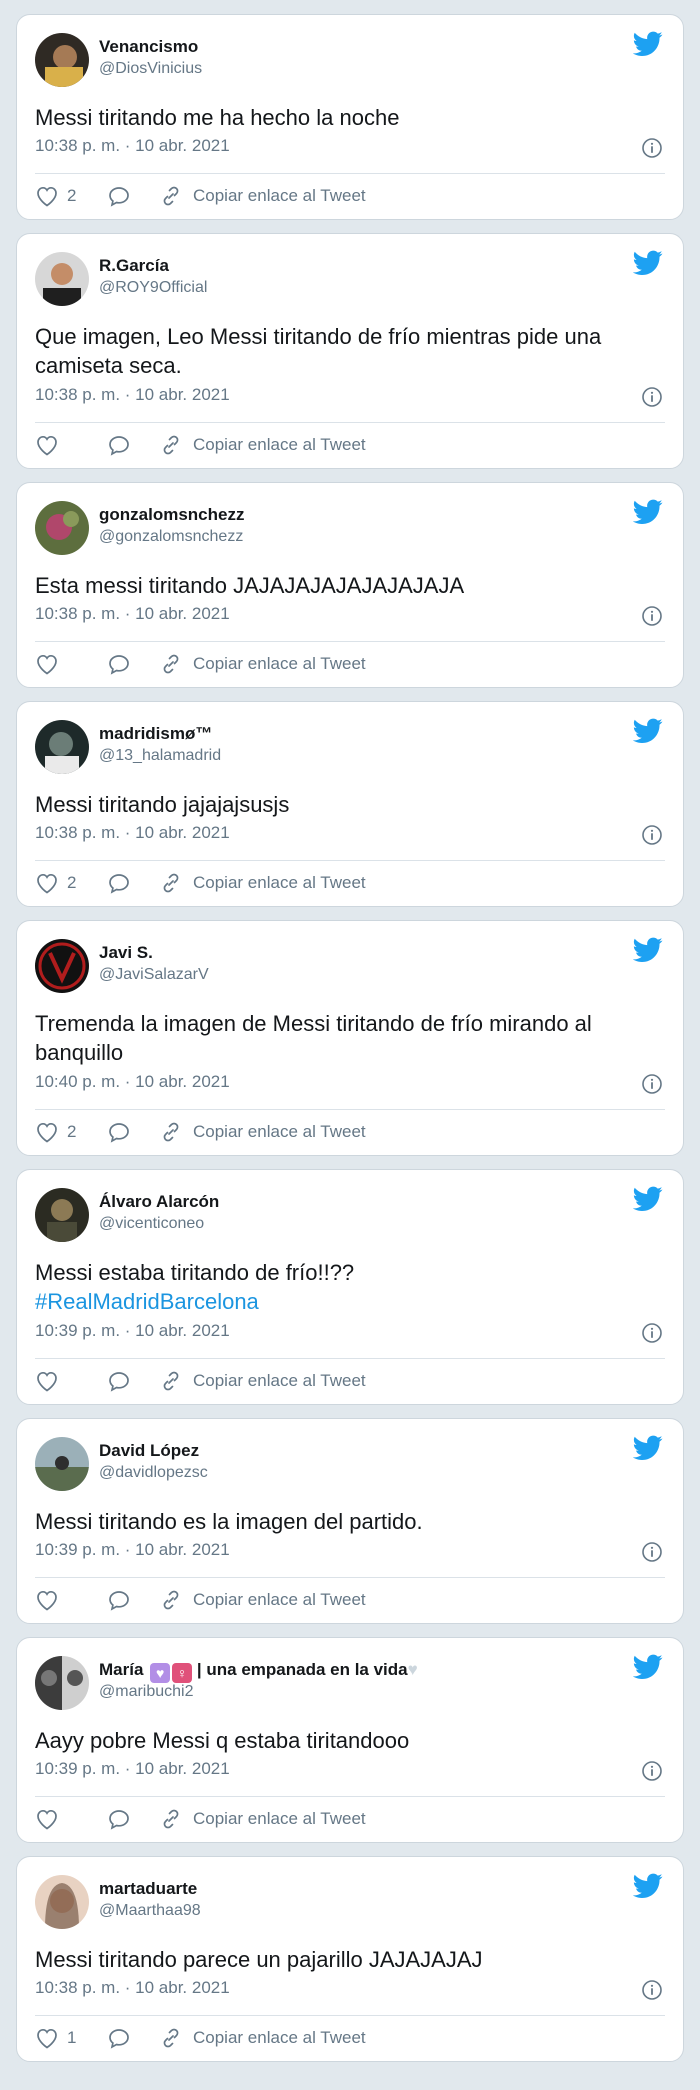  What do you see at coordinates (171, 445) in the screenshot?
I see `chain-link-icon` at bounding box center [171, 445].